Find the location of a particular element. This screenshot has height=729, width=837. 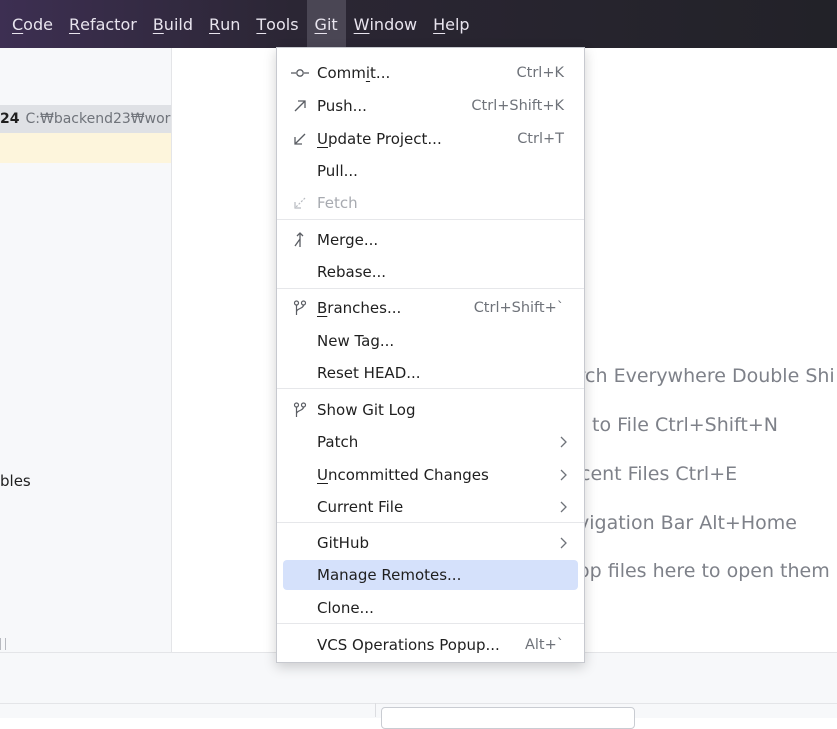

commit-icon is located at coordinates (300, 73).